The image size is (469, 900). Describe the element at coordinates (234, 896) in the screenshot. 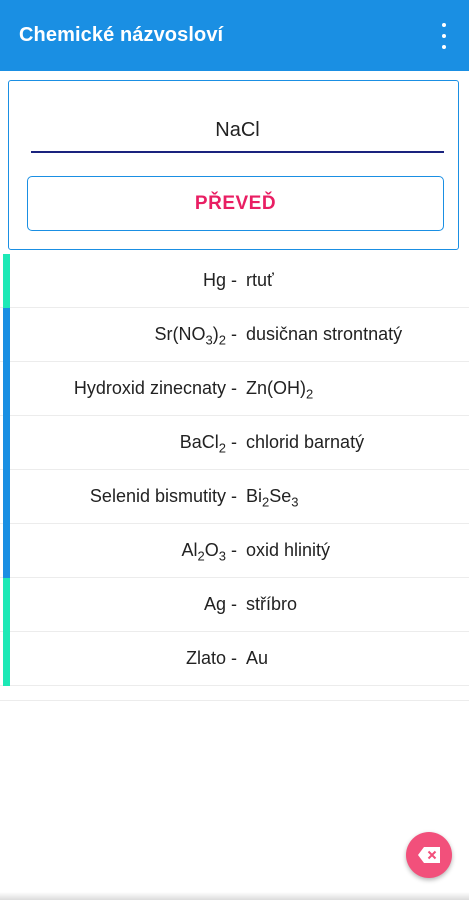

I see `nav-shadow` at that location.